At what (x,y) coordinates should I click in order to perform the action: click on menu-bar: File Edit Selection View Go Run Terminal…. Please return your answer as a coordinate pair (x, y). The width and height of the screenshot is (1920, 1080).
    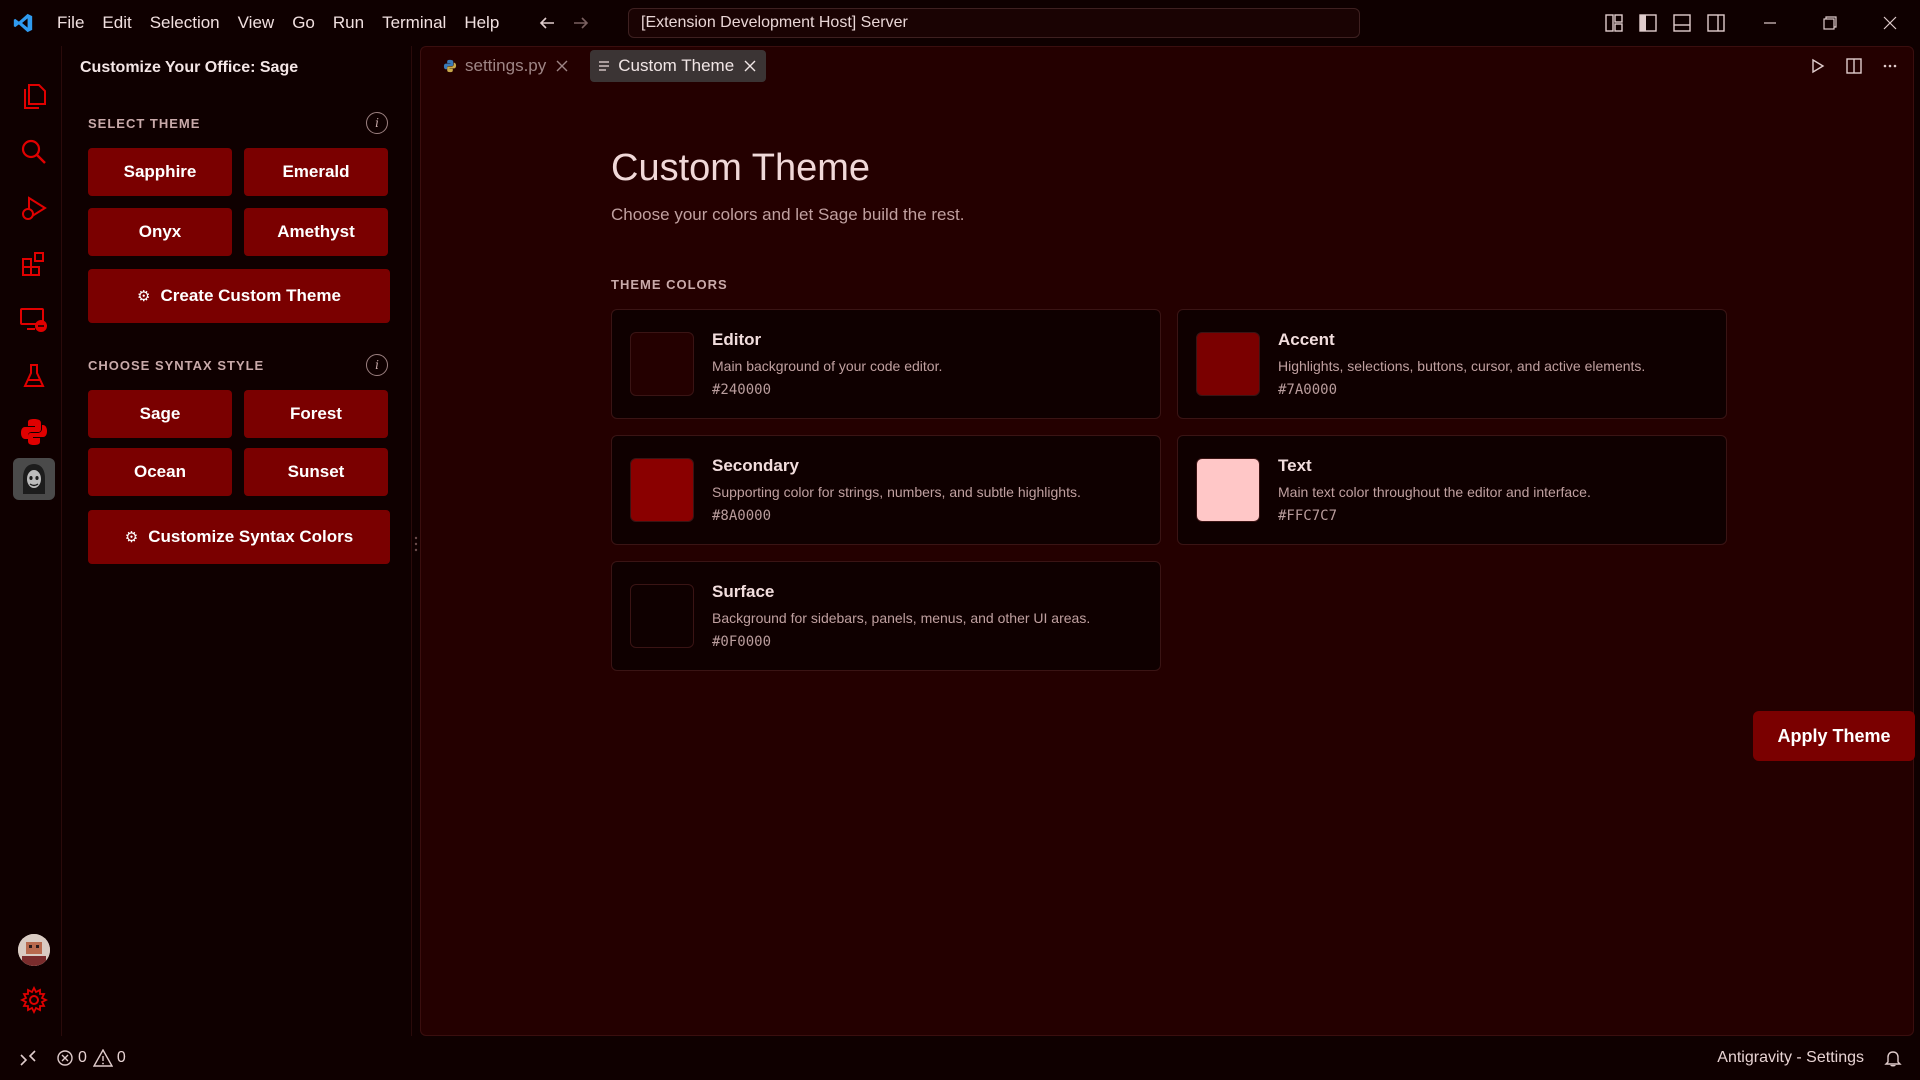
    Looking at the image, I should click on (278, 23).